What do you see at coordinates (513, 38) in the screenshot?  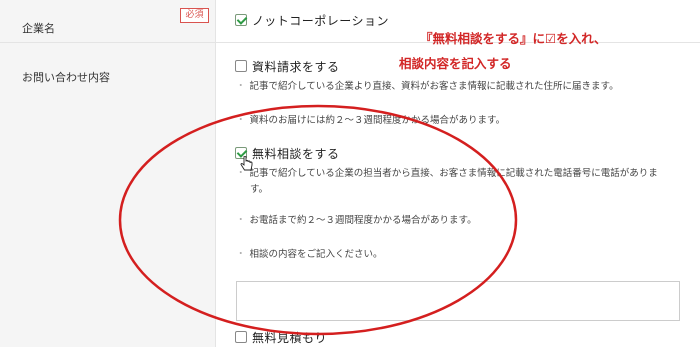 I see `annotation-line-1: 『無料相談をする』に☑を入れ、` at bounding box center [513, 38].